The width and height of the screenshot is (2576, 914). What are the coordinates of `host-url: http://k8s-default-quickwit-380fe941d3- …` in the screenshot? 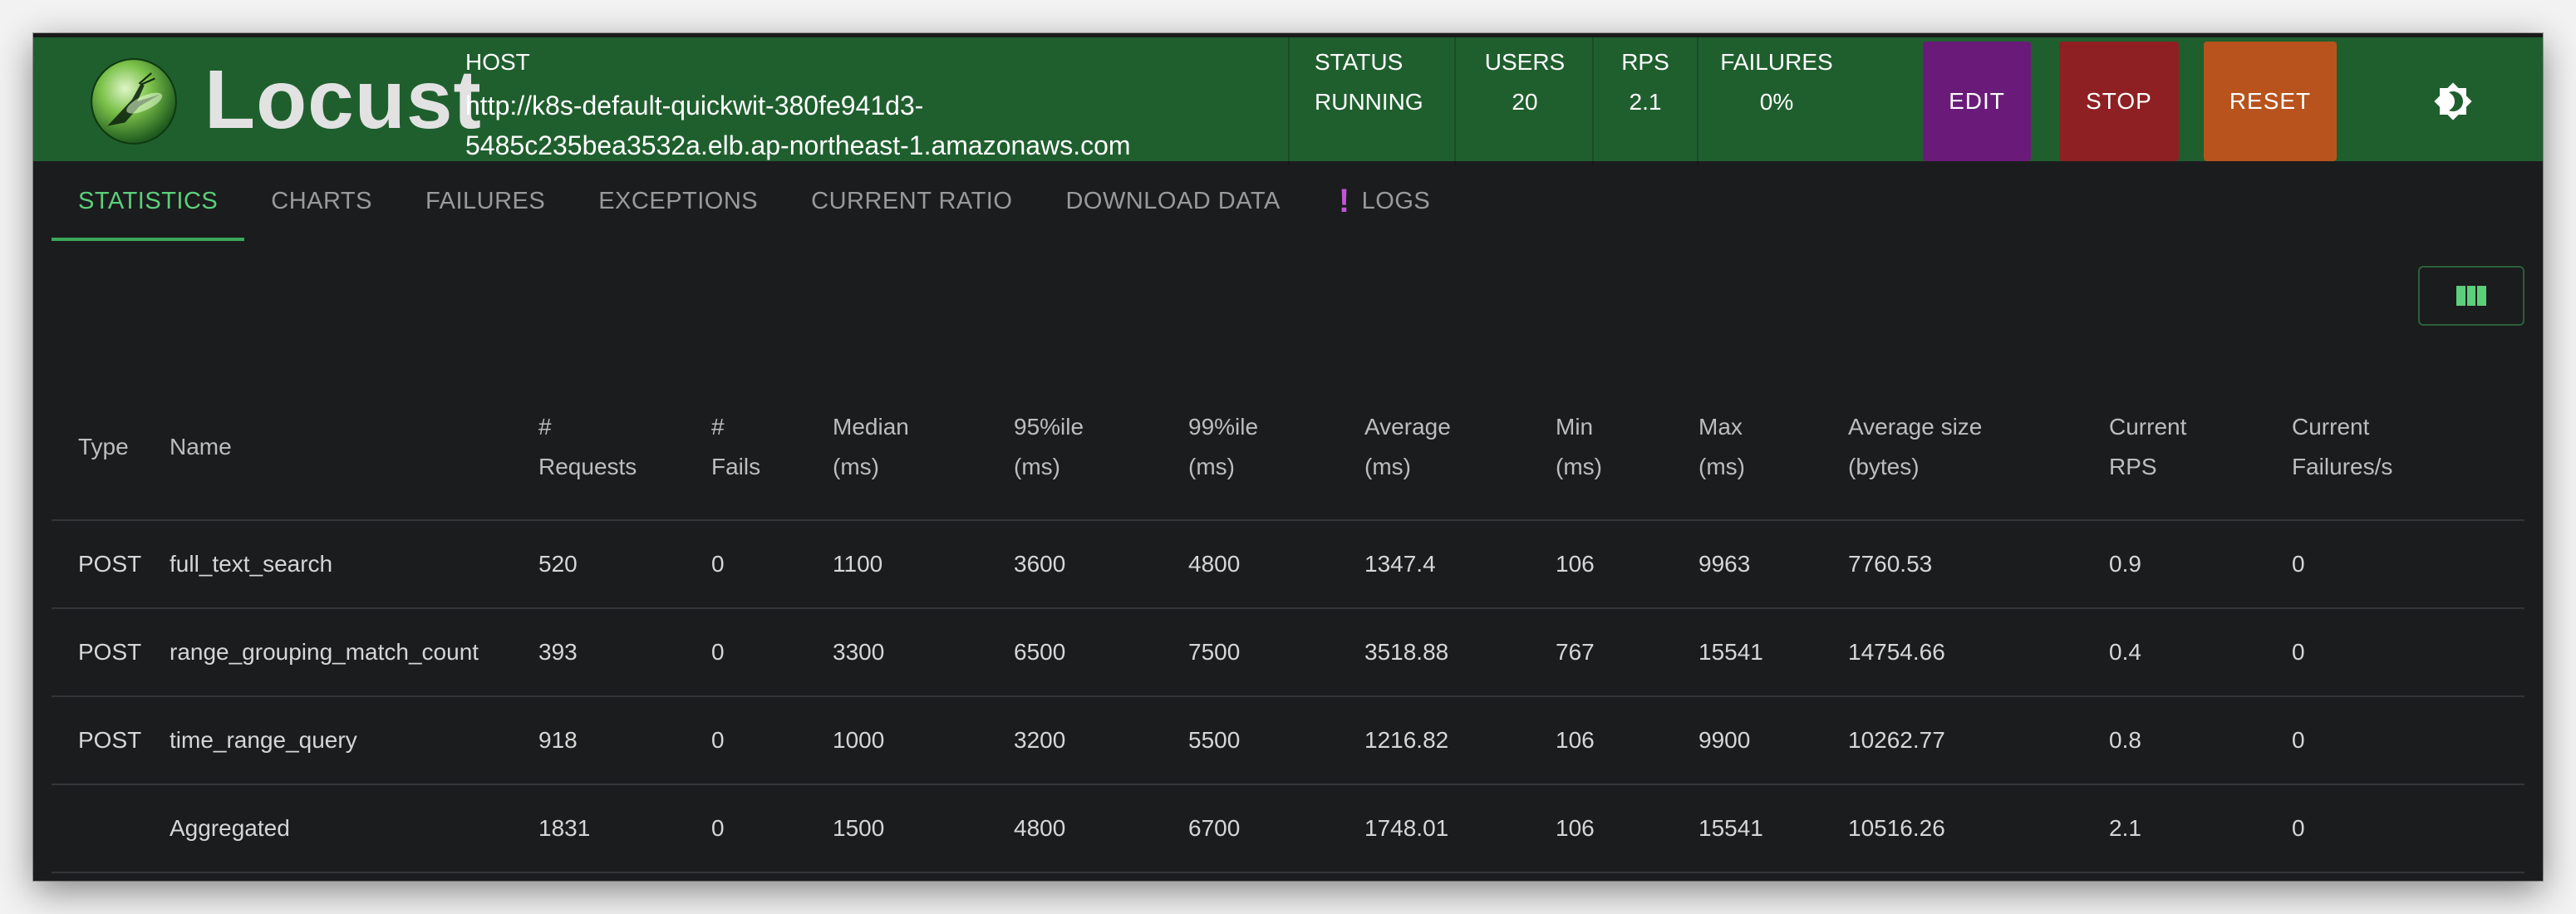 It's located at (831, 125).